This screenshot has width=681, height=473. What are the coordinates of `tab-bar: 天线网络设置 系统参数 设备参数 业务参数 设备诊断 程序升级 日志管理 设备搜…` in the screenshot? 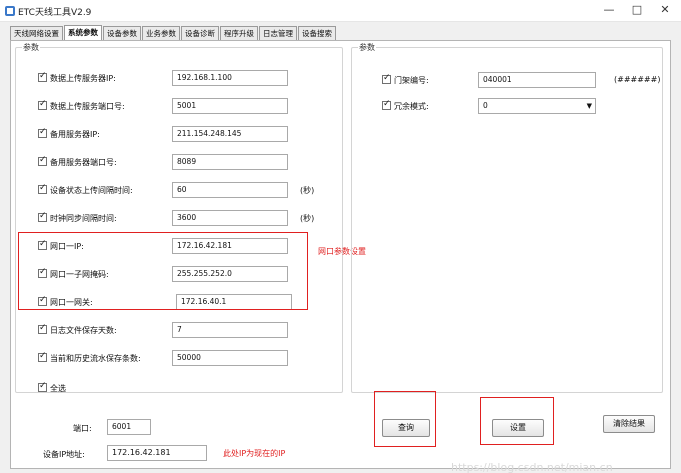 It's located at (173, 32).